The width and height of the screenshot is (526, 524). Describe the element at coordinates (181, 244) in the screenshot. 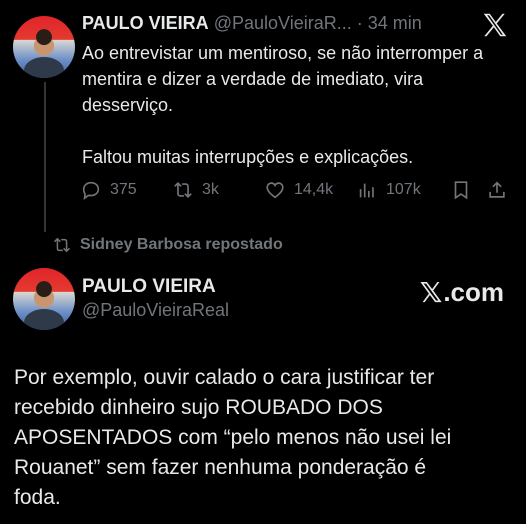

I see `repost-banner-label: Sidney Barbosa repostado` at that location.